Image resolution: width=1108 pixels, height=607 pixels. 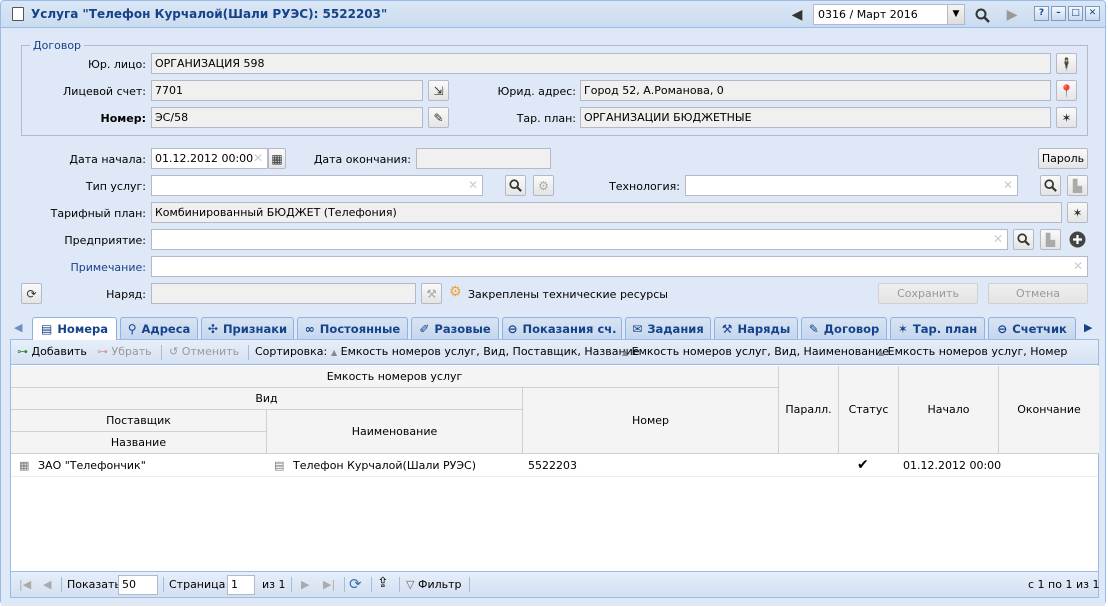 I want to click on start-date-field: 01.12.2012 00:00 ✕, so click(x=209, y=158).